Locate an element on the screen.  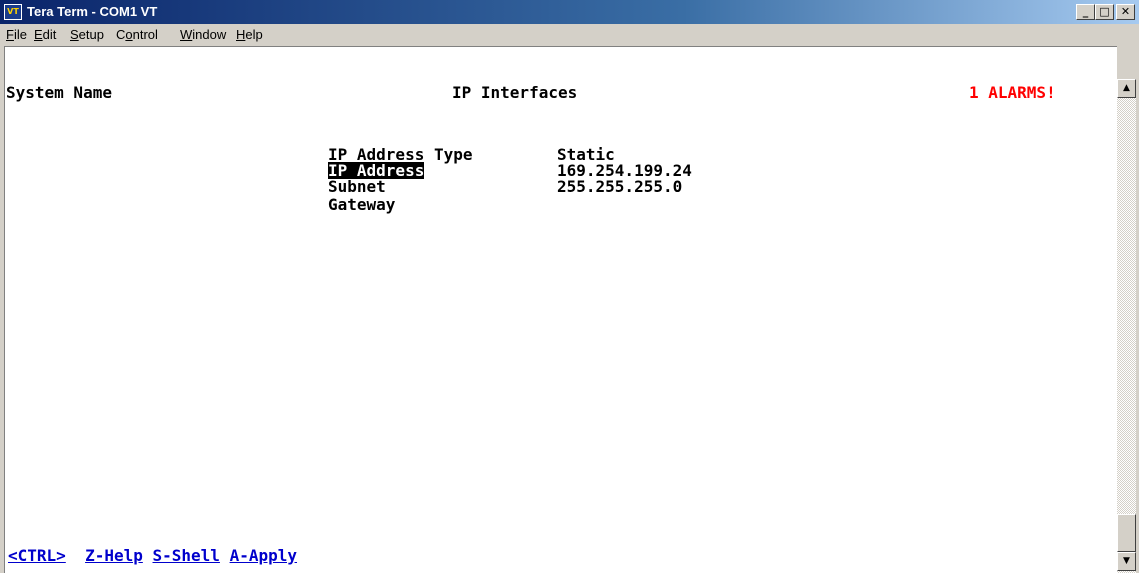
footer-keys: <CTRL> Z-Help S-Shell A-Apply is located at coordinates (152, 555).